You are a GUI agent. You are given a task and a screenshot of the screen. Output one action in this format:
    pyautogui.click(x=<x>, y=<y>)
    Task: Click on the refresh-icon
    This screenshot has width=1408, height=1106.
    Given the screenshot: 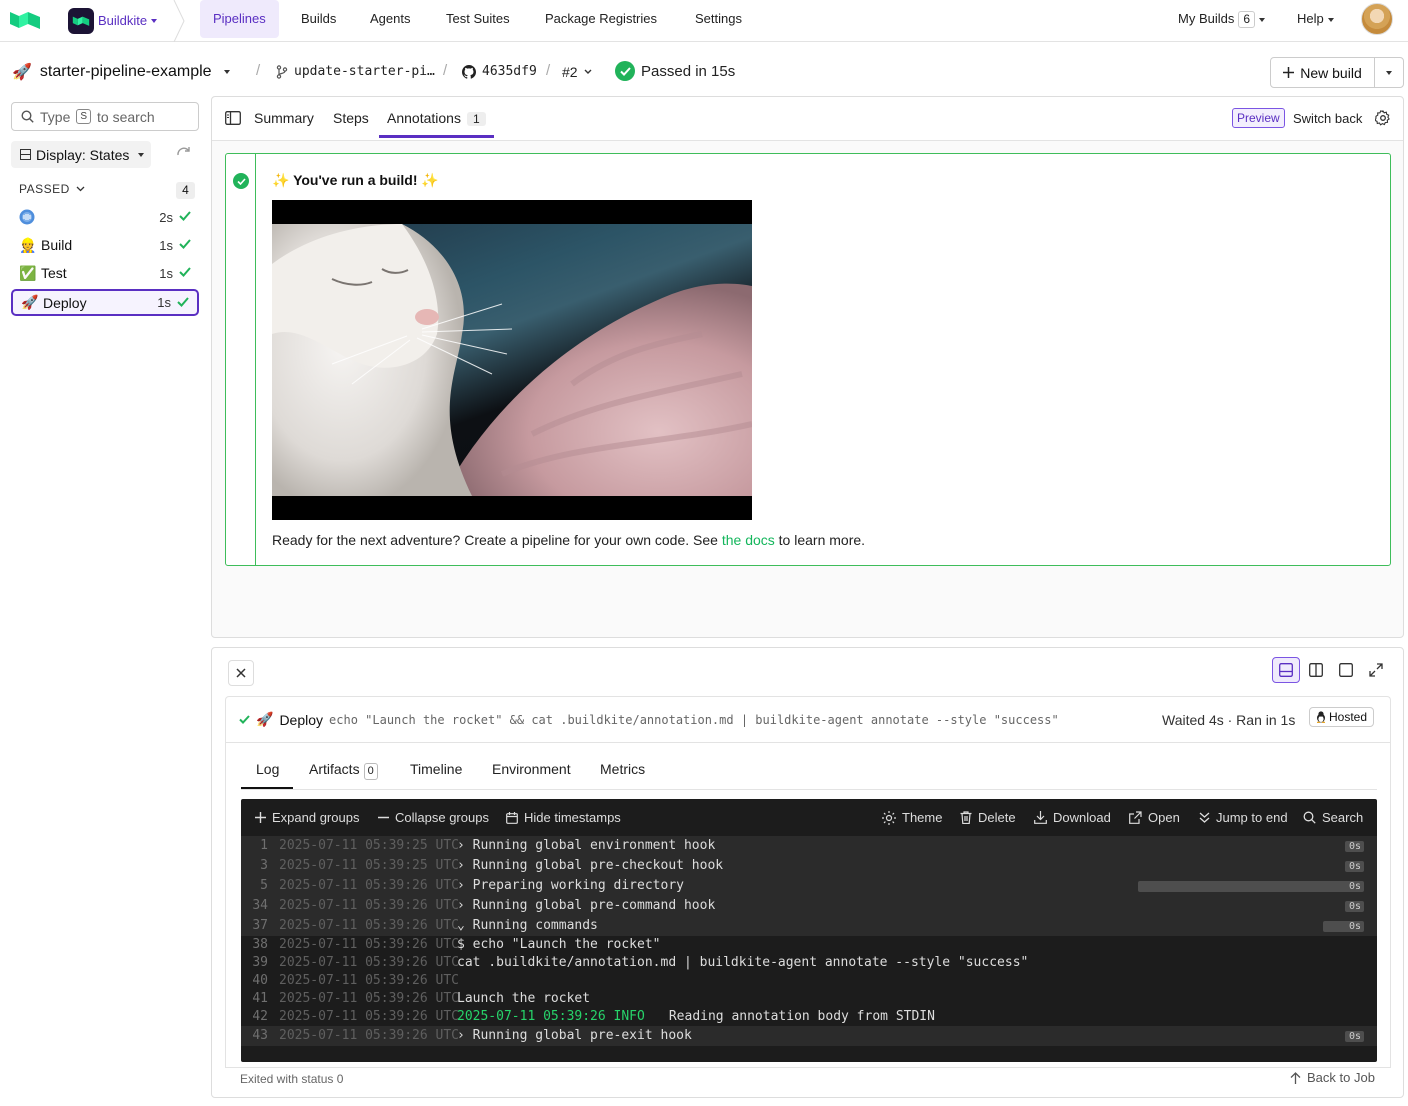 What is the action you would take?
    pyautogui.click(x=184, y=153)
    